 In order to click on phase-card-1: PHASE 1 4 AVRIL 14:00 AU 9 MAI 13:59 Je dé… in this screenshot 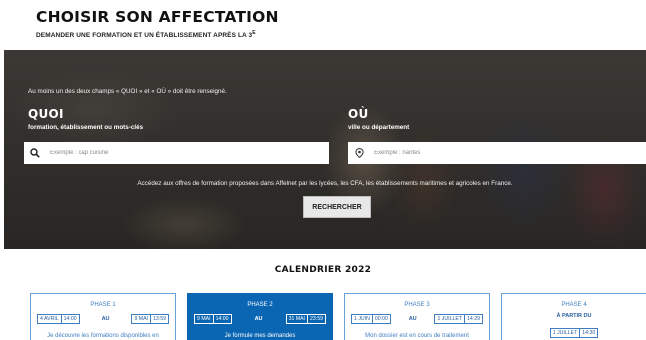, I will do `click(103, 316)`.